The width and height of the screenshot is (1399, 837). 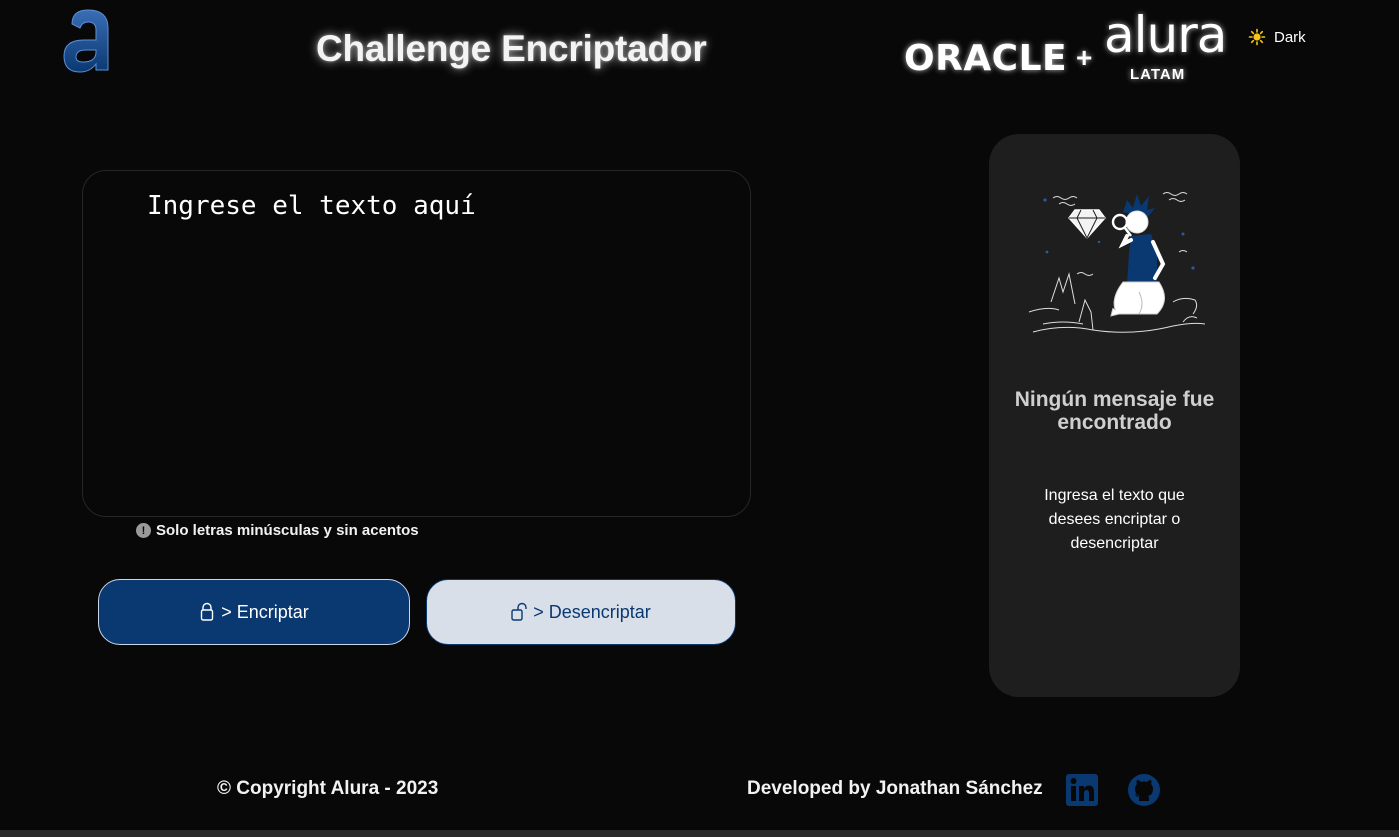 I want to click on input-hint: ! Solo letras minúsculas y sin acentos, so click(x=277, y=530).